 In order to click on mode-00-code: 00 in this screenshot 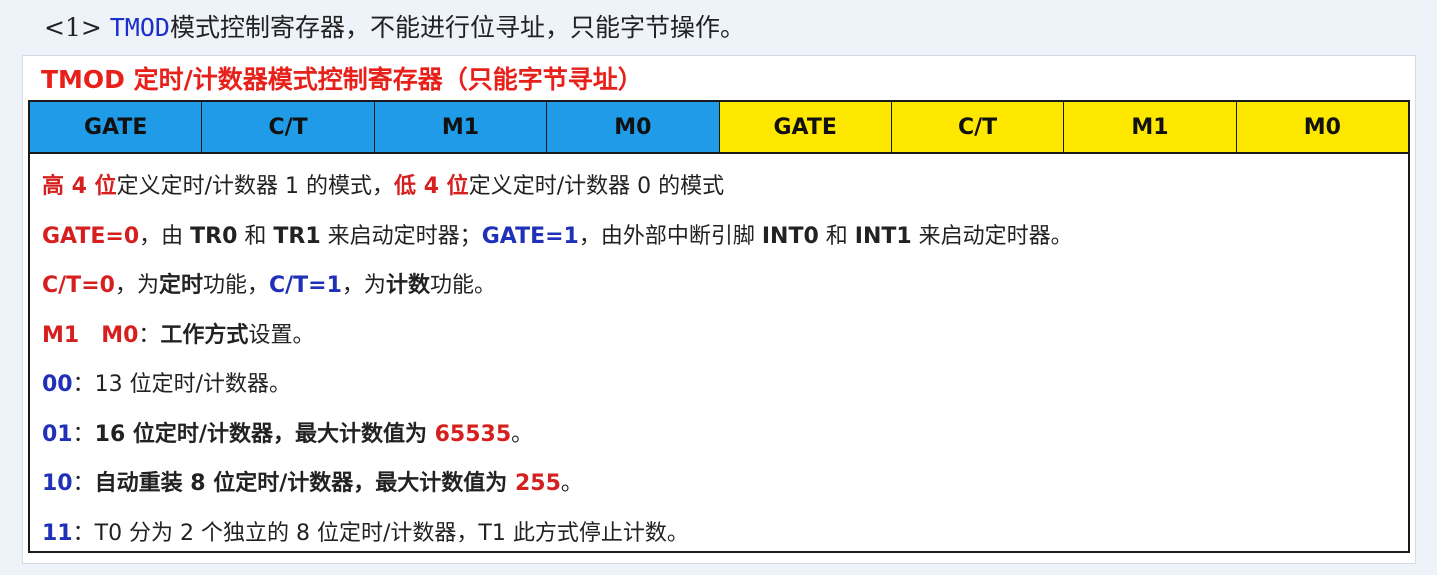, I will do `click(57, 384)`.